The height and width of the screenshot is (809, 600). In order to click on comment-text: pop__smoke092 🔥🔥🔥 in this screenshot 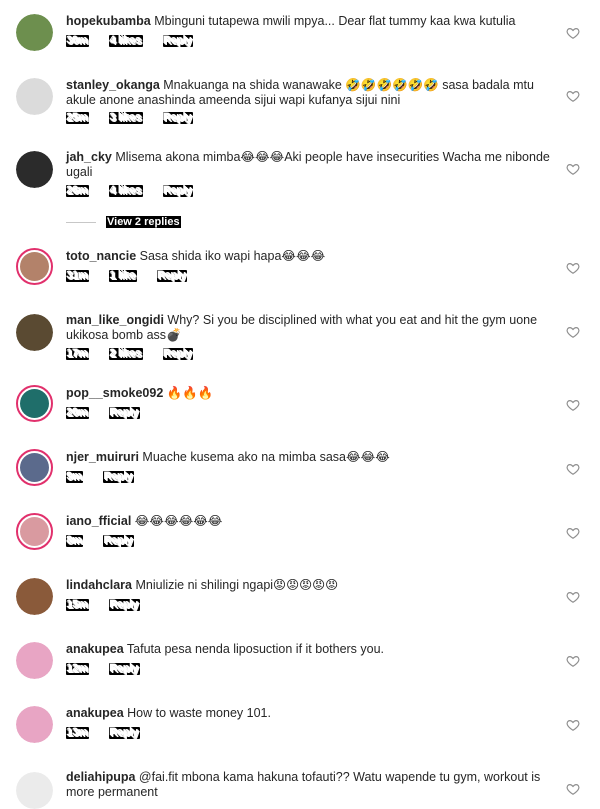, I will do `click(311, 393)`.